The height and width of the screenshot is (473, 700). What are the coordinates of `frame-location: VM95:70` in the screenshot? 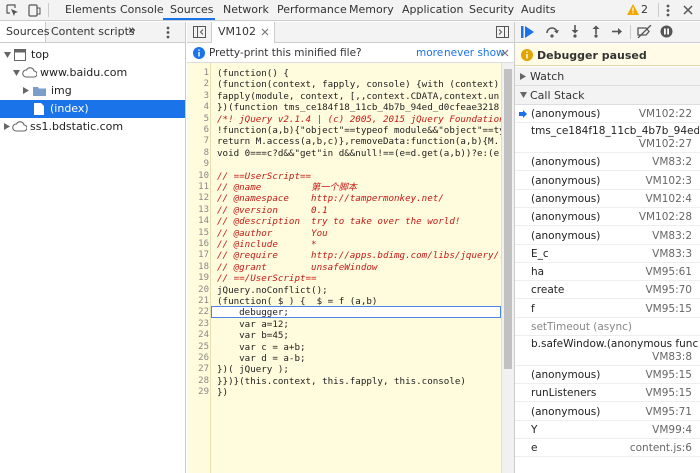 It's located at (668, 290).